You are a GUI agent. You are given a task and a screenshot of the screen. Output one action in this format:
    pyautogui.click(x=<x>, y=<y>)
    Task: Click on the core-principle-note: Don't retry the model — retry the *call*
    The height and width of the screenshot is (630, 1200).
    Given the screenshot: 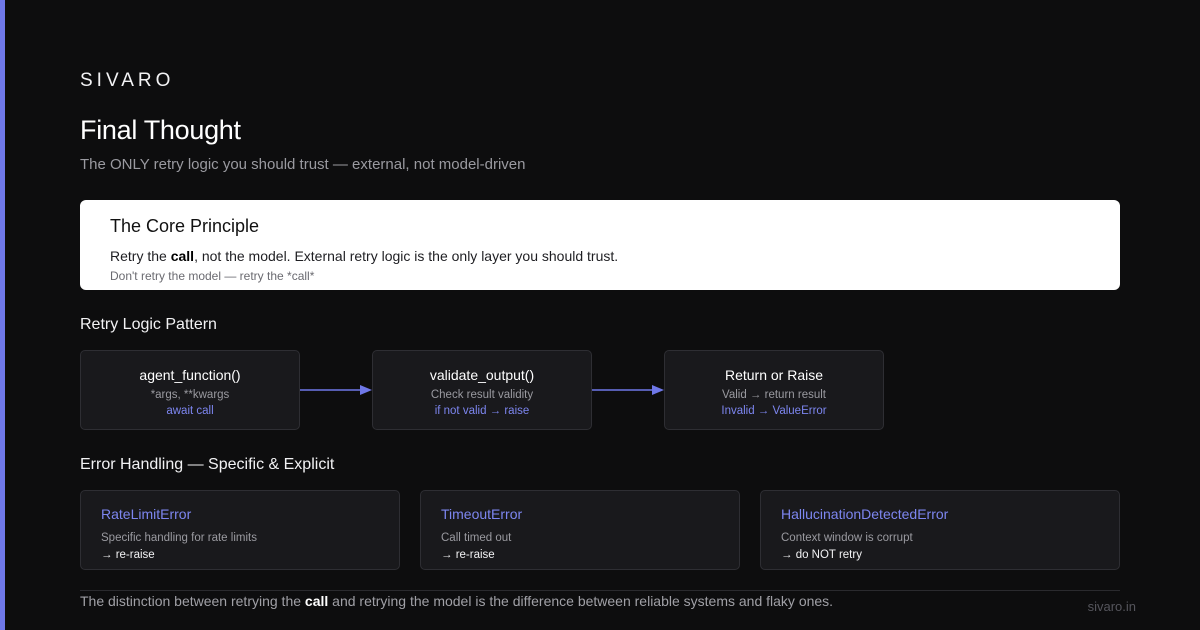 What is the action you would take?
    pyautogui.click(x=212, y=276)
    